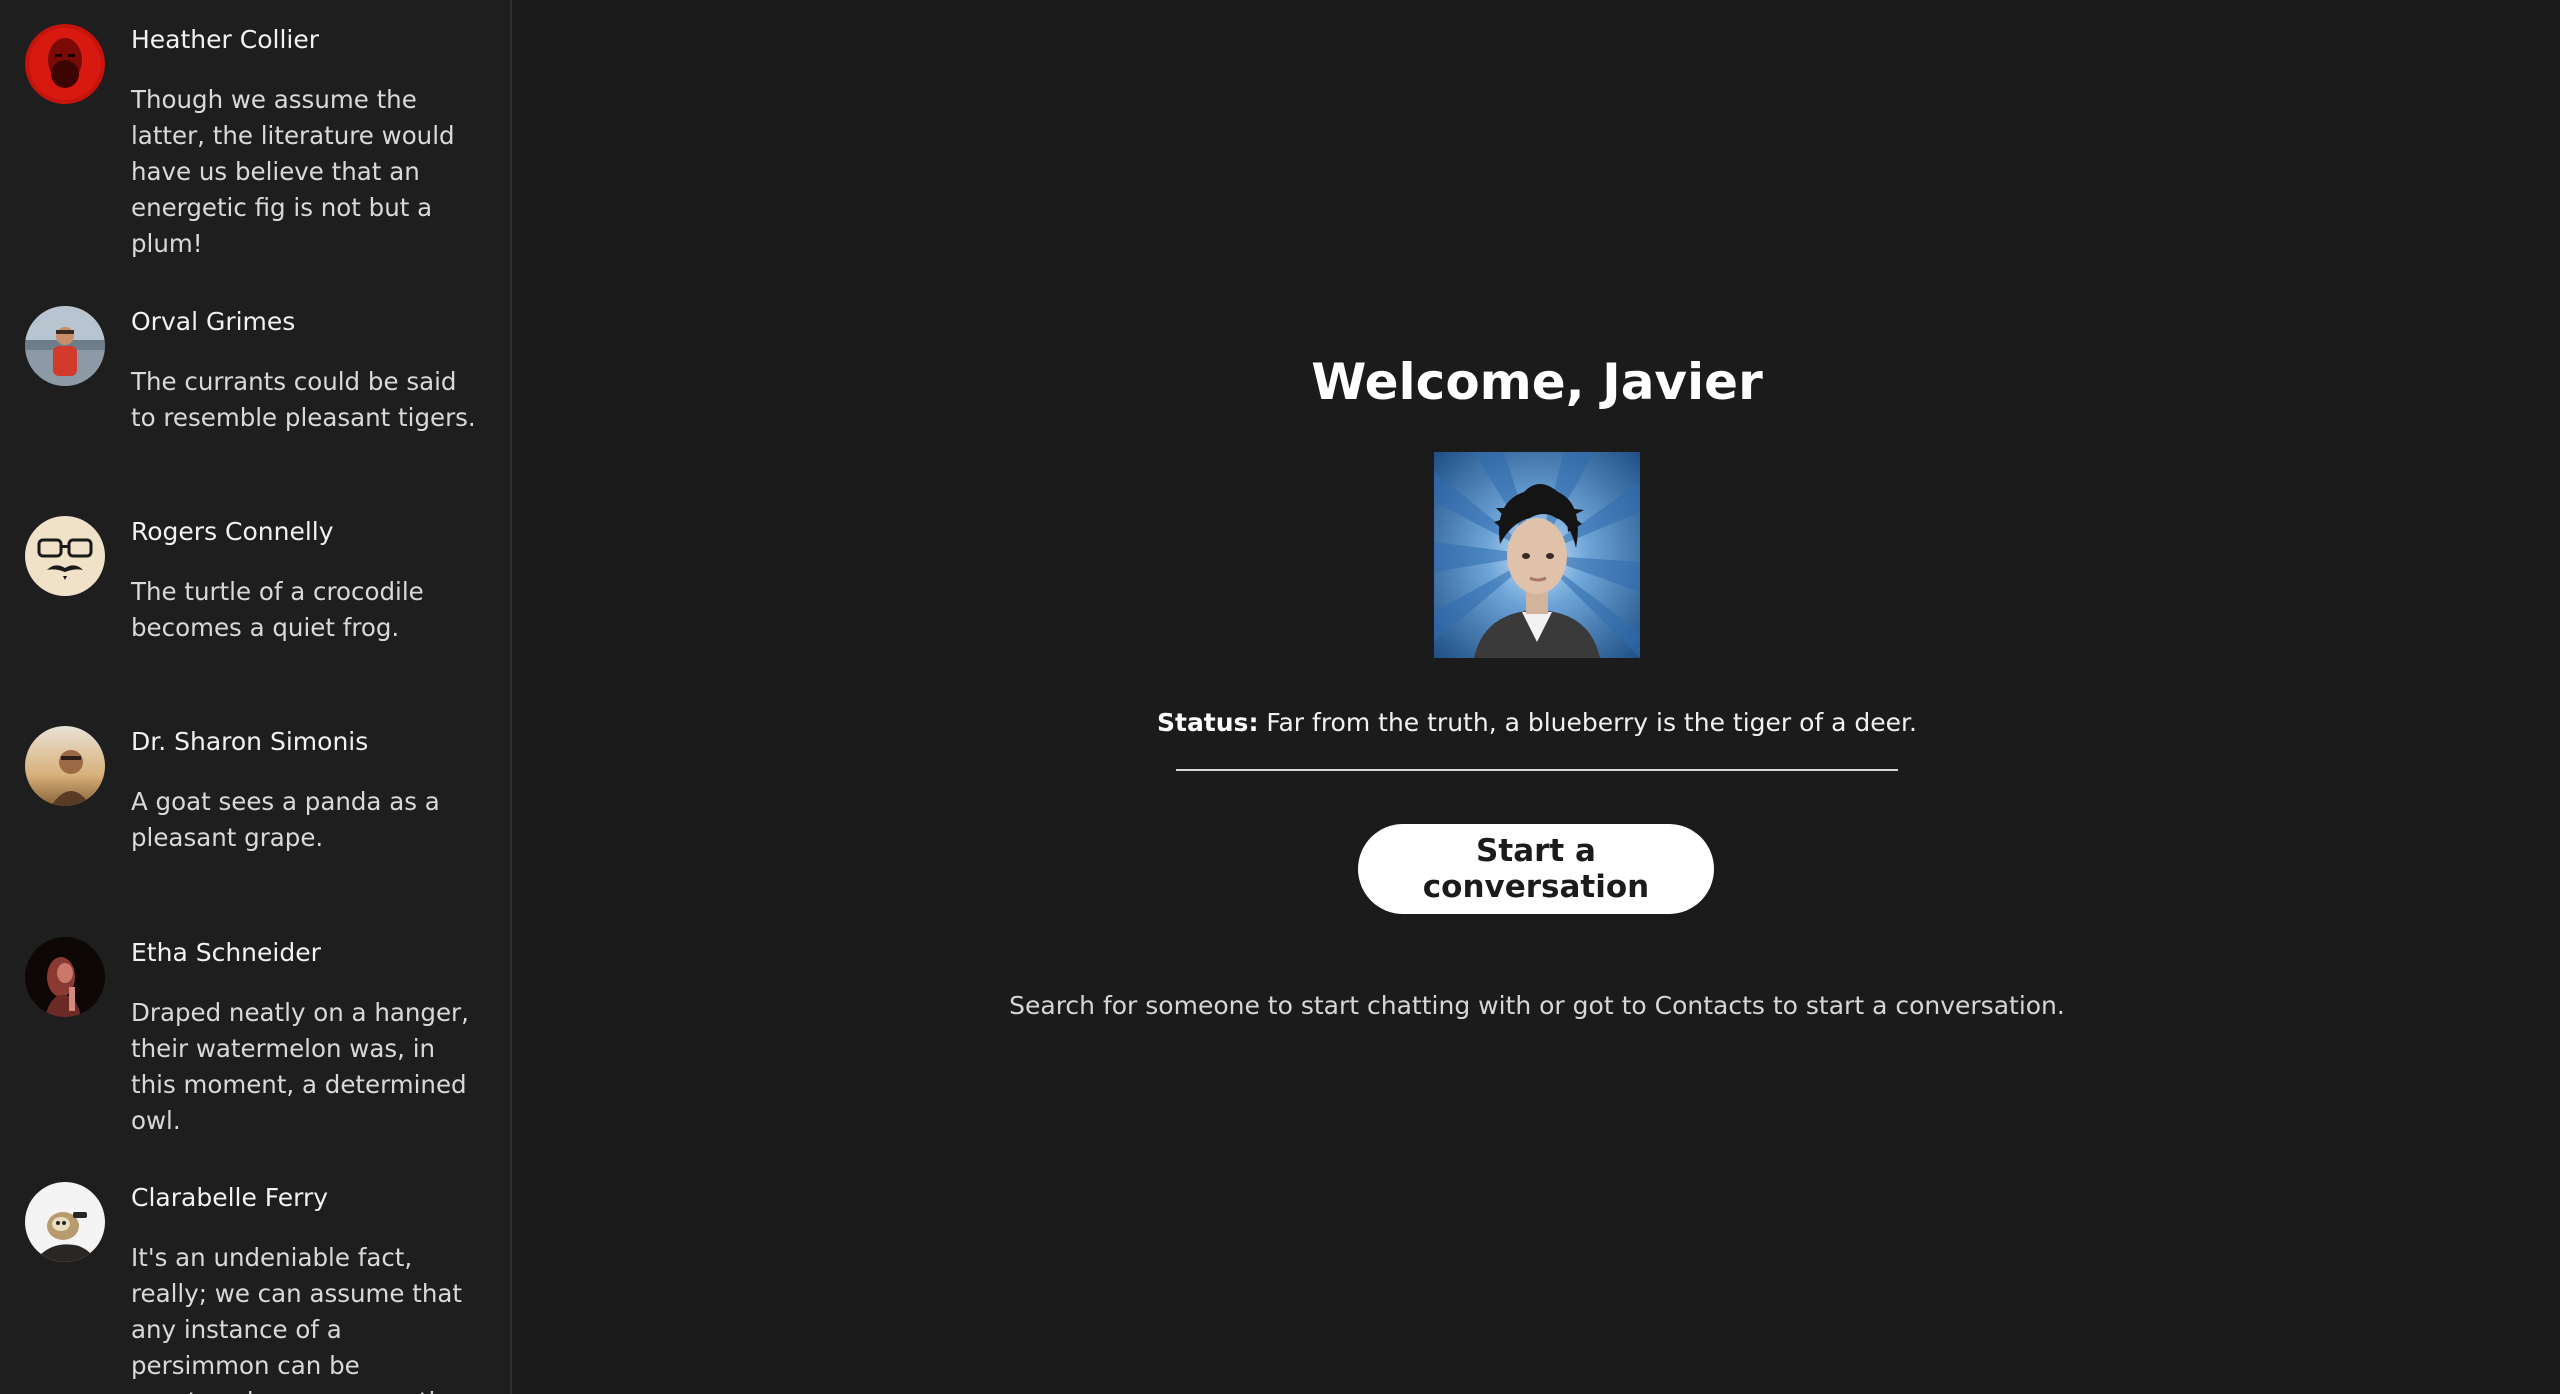 The height and width of the screenshot is (1394, 2560). What do you see at coordinates (250, 741) in the screenshot?
I see `contact-name: Dr. Sharon Simonis` at bounding box center [250, 741].